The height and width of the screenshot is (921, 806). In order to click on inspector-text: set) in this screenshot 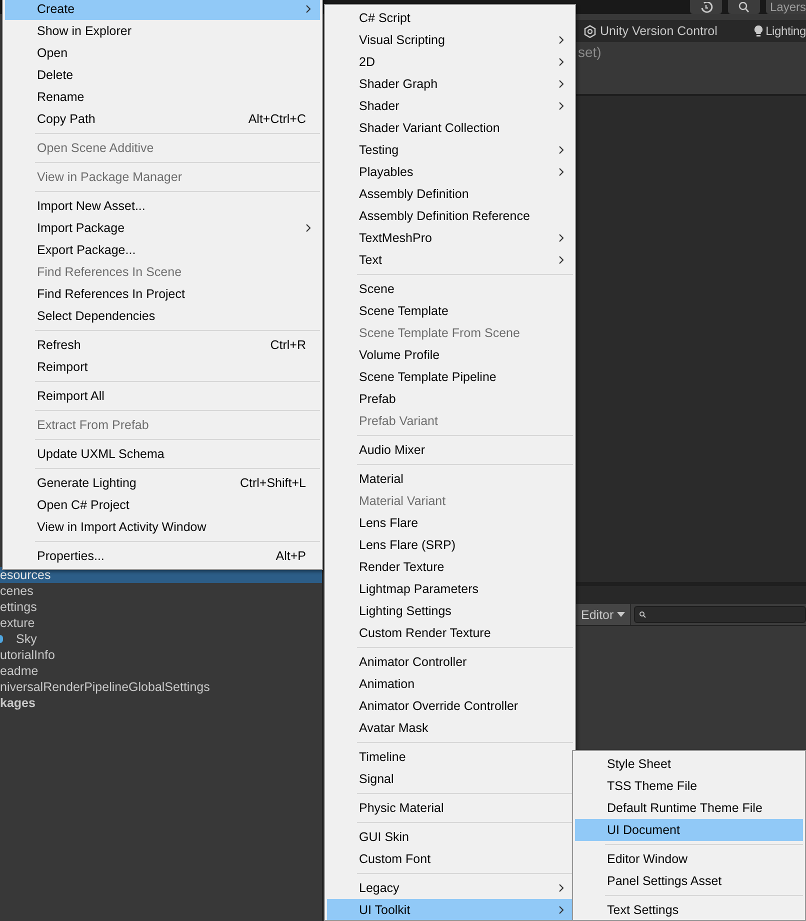, I will do `click(590, 52)`.